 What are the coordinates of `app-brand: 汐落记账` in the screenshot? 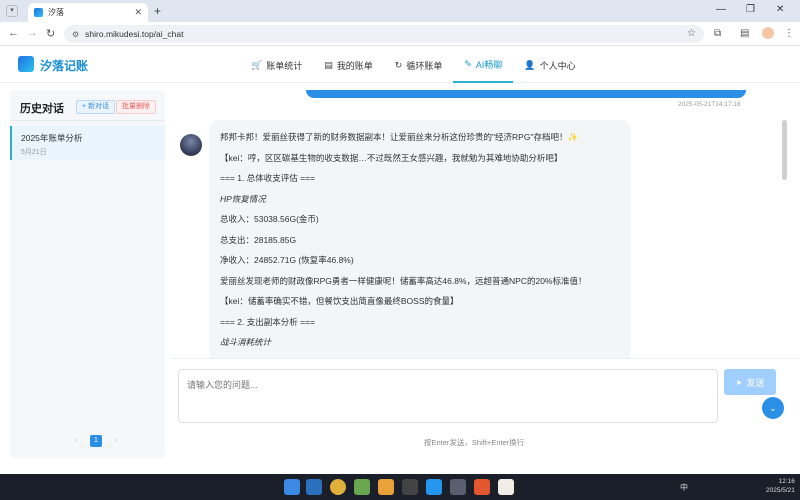 It's located at (64, 66).